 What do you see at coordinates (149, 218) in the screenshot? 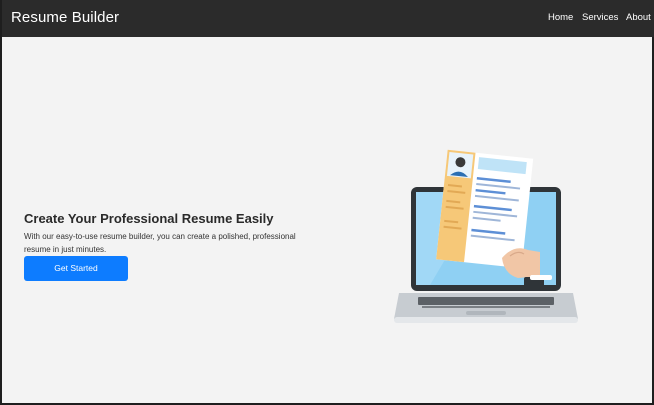
I see `hero-title: Create Your Professional Resume Easily` at bounding box center [149, 218].